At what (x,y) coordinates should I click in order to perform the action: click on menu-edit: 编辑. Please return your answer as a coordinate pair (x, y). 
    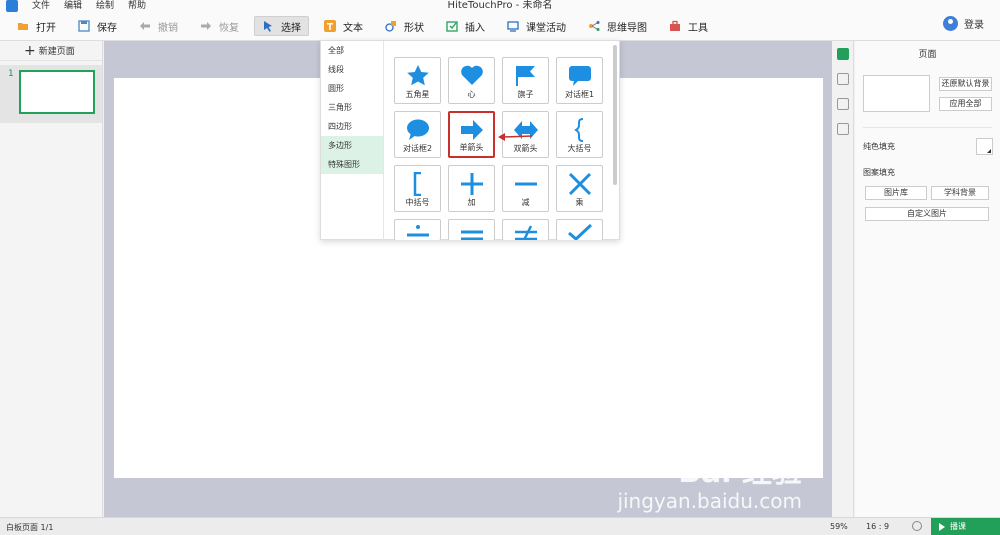
    Looking at the image, I should click on (73, 6).